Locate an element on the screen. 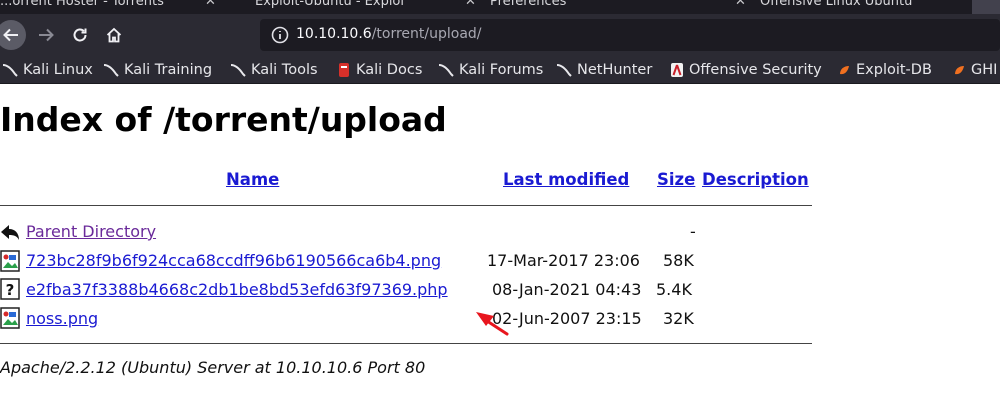  unknown-file-icon: ? is located at coordinates (10, 289).